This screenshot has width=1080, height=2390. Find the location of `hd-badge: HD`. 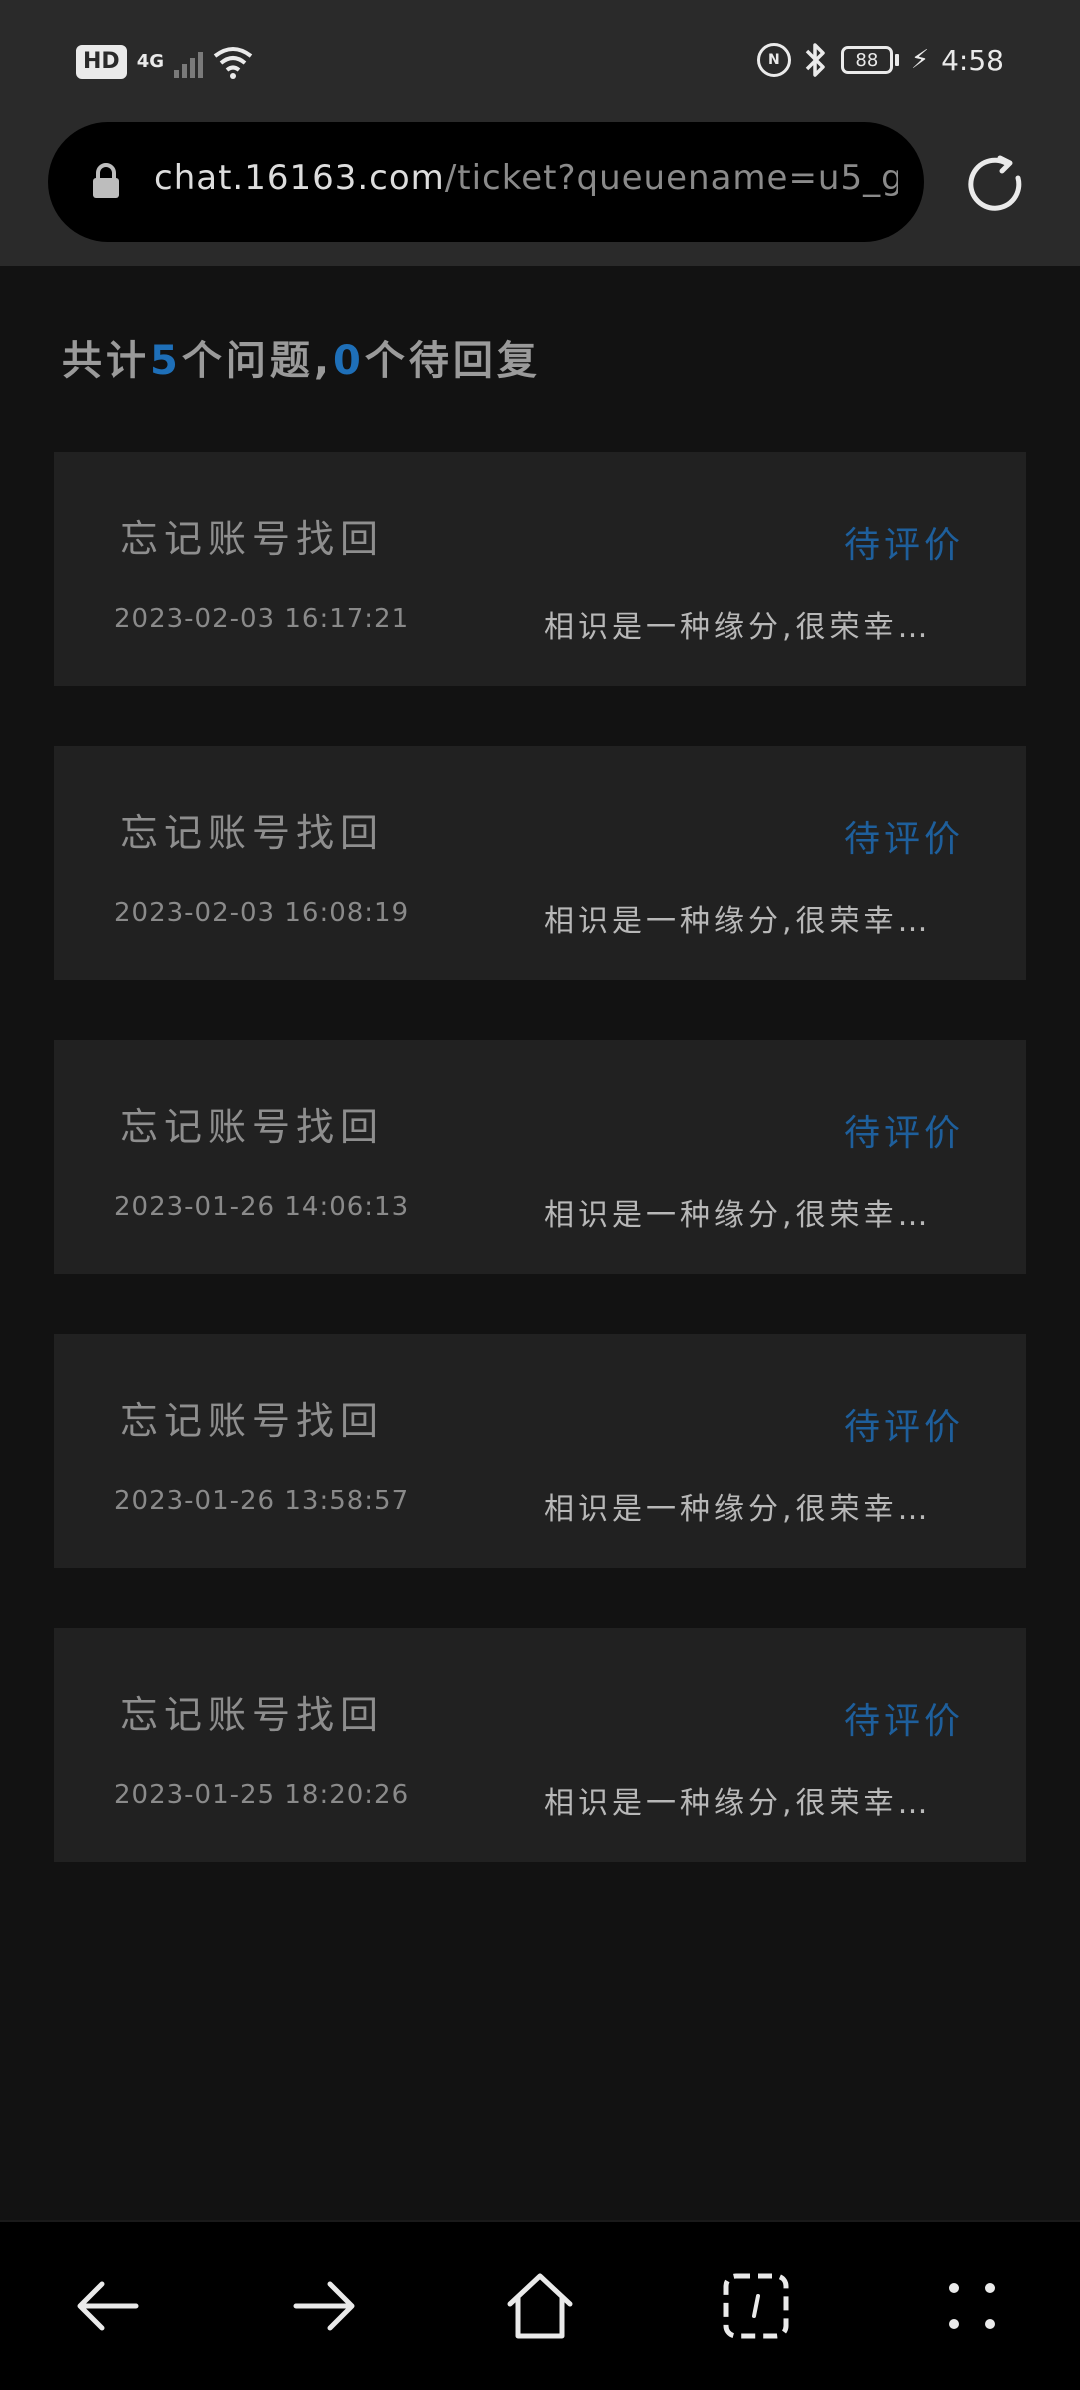

hd-badge: HD is located at coordinates (101, 62).